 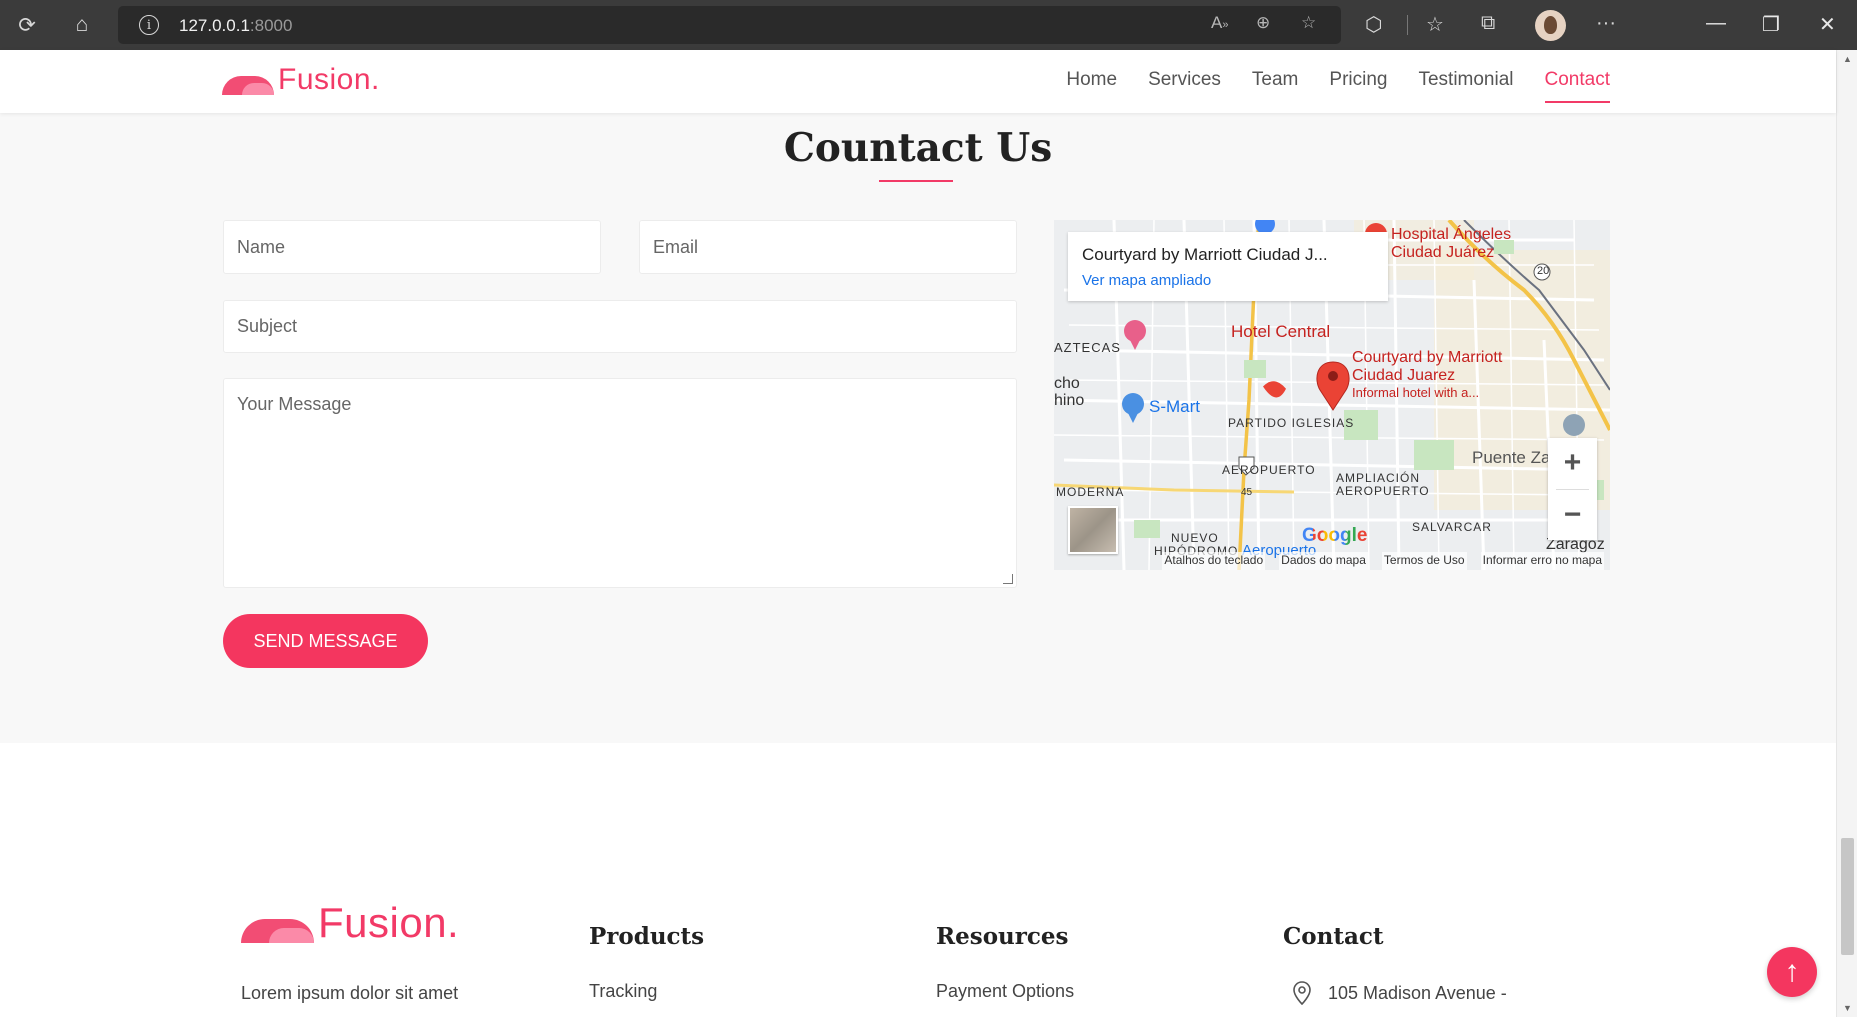 What do you see at coordinates (1543, 271) in the screenshot?
I see `map-route-20: 20` at bounding box center [1543, 271].